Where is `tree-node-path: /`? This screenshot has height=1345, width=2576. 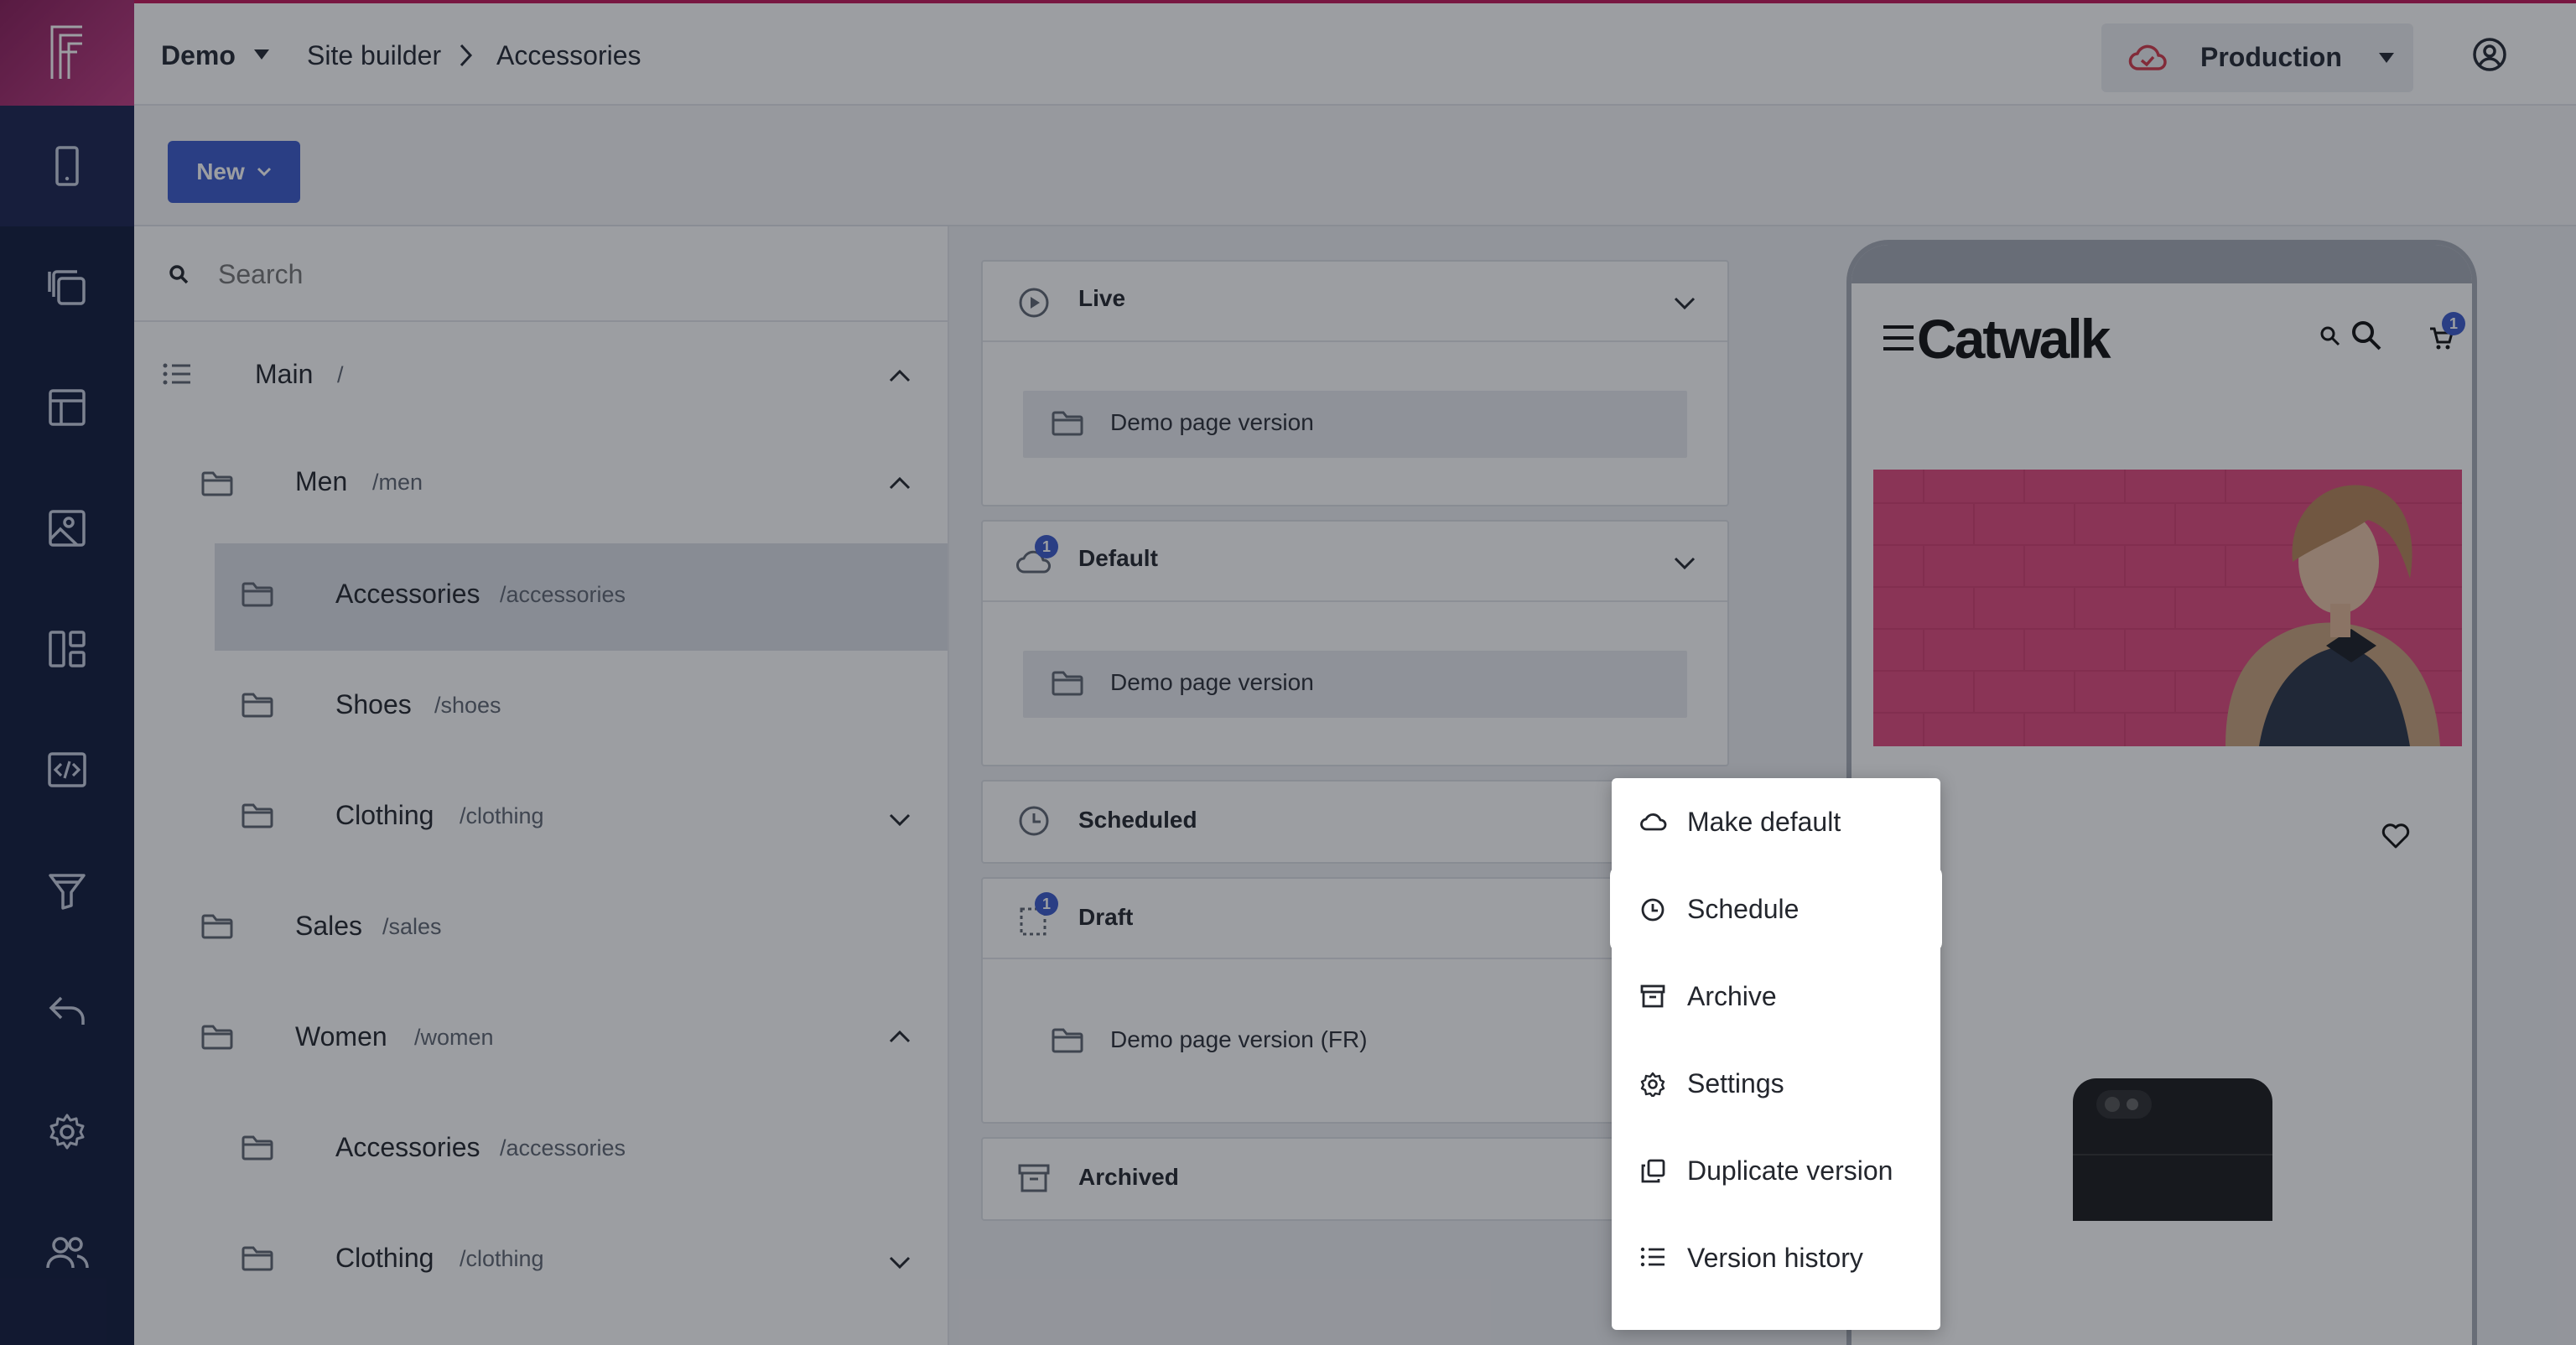
tree-node-path: / is located at coordinates (340, 374).